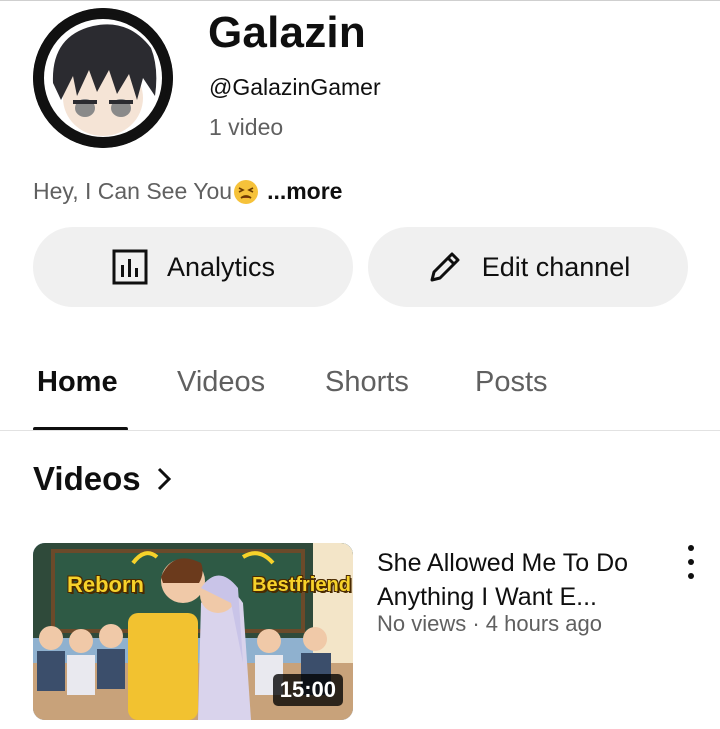 The image size is (720, 729). Describe the element at coordinates (307, 690) in the screenshot. I see `video-duration: 15:00` at that location.